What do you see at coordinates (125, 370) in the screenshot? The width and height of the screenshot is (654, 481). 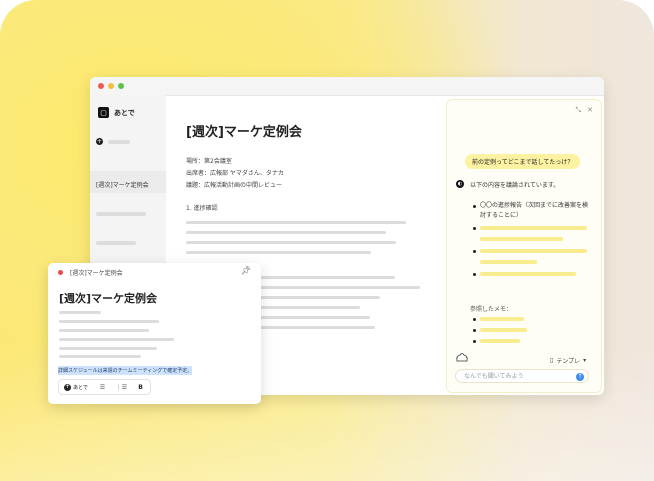 I see `selected-text: 詳細スケジュールは来週のチームミーティングで確定予定。` at bounding box center [125, 370].